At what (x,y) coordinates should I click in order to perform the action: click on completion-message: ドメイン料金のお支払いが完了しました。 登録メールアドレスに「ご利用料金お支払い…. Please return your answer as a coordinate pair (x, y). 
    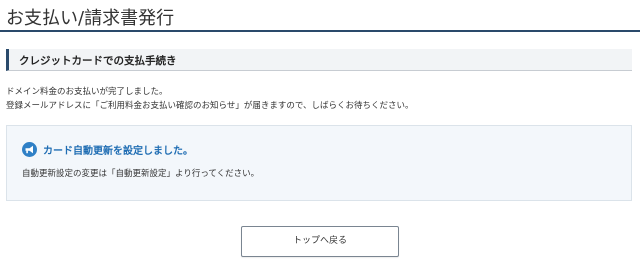
    Looking at the image, I should click on (210, 99).